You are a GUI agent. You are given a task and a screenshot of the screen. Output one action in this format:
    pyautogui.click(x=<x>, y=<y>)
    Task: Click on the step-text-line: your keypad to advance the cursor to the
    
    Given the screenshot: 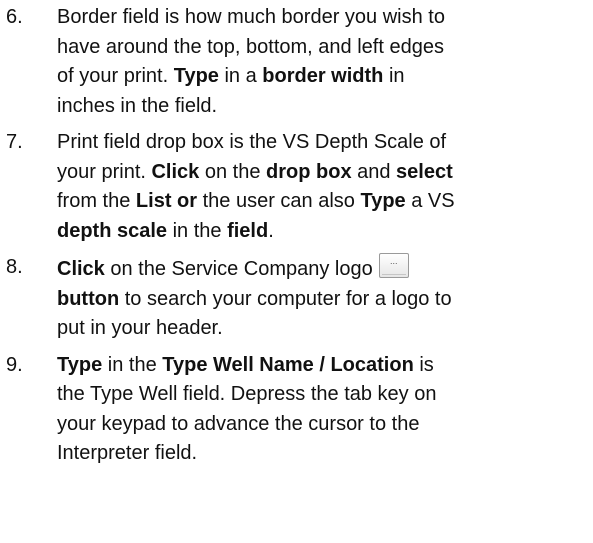 What is the action you would take?
    pyautogui.click(x=319, y=425)
    